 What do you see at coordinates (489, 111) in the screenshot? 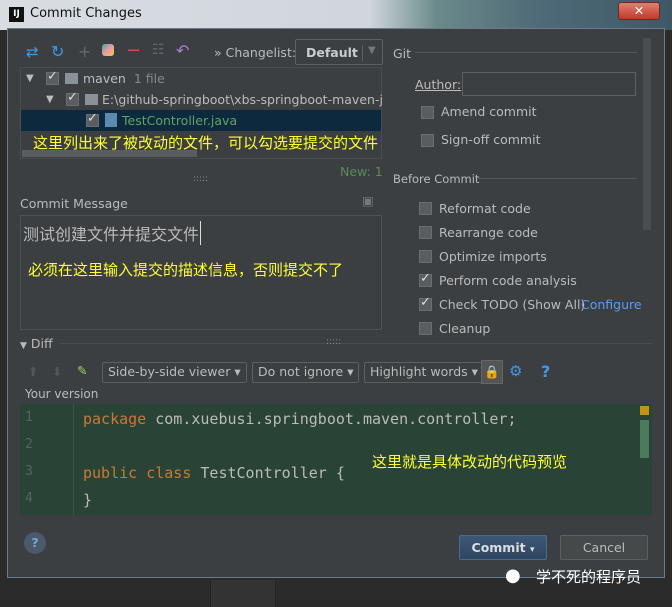
I see `amend-label: Amend commit` at bounding box center [489, 111].